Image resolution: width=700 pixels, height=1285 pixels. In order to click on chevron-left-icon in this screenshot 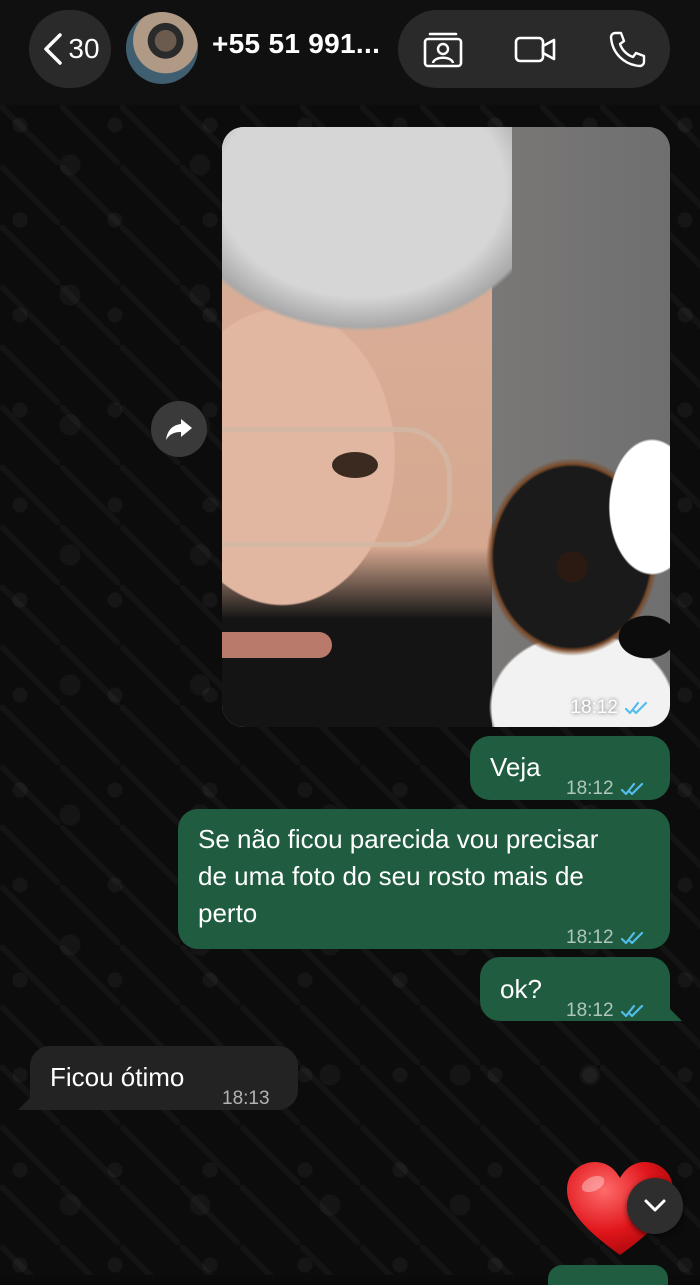, I will do `click(53, 49)`.